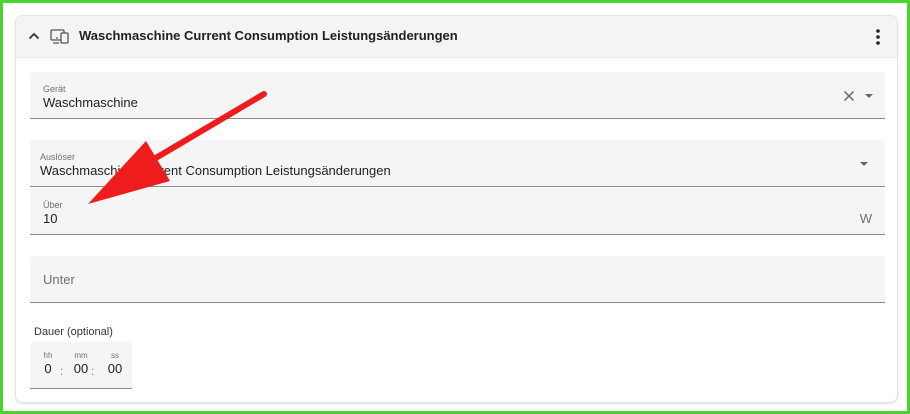 The width and height of the screenshot is (910, 414). What do you see at coordinates (90, 102) in the screenshot?
I see `device-value: Waschmaschine` at bounding box center [90, 102].